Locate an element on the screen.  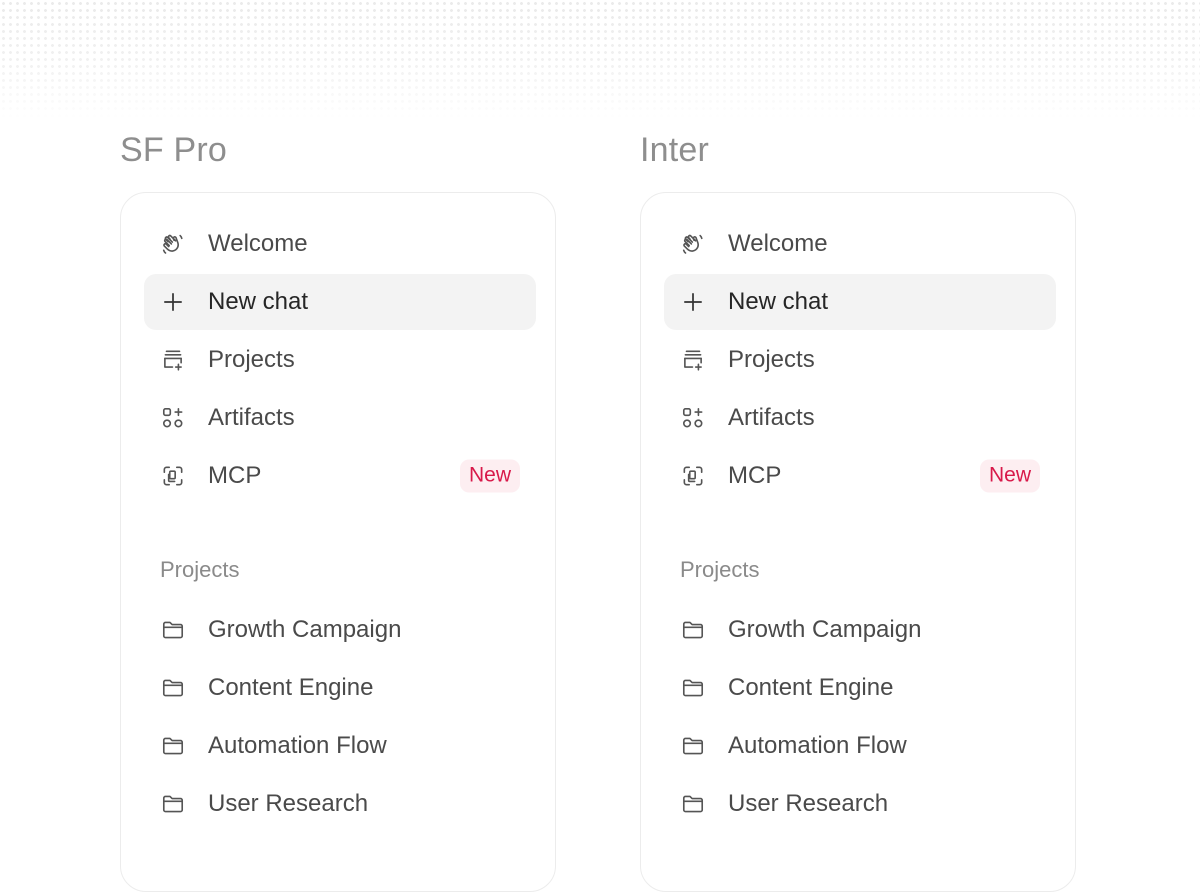
font-label: Inter is located at coordinates (675, 150).